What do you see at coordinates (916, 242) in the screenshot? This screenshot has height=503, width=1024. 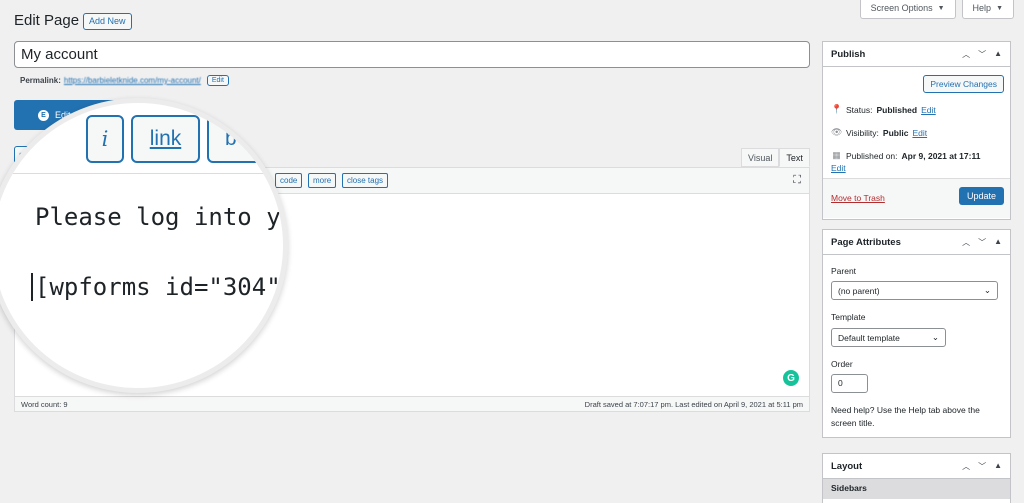 I see `page-attributes-header: Page Attributes ︿ ﹀ ▲` at bounding box center [916, 242].